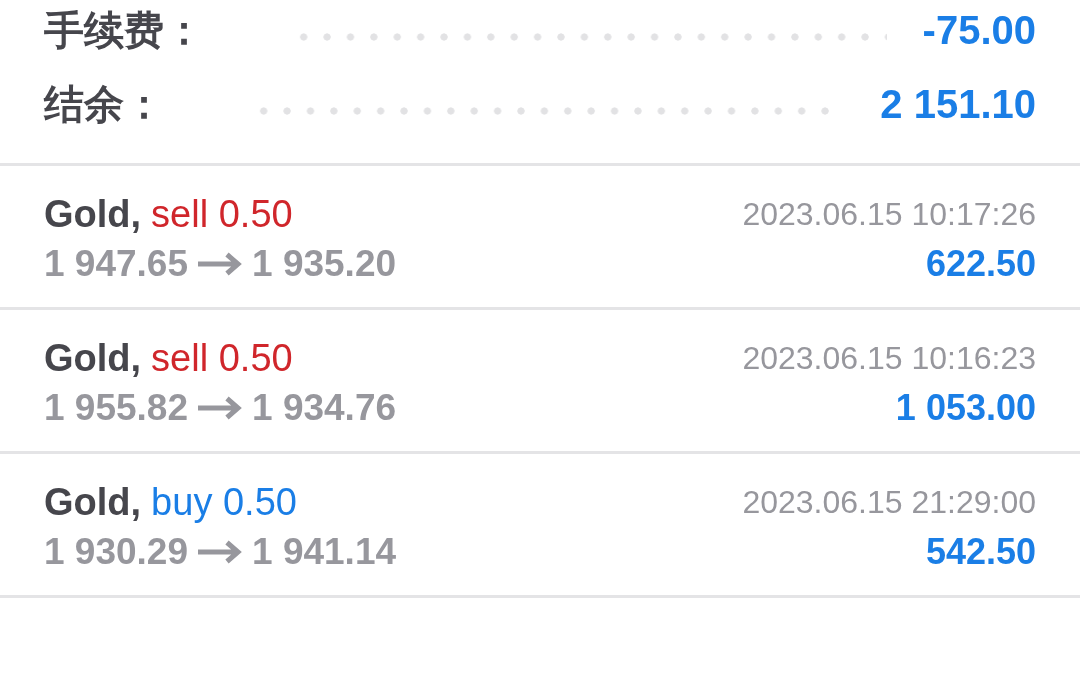 This screenshot has height=681, width=1080. I want to click on trade-order: buy 0.50, so click(224, 502).